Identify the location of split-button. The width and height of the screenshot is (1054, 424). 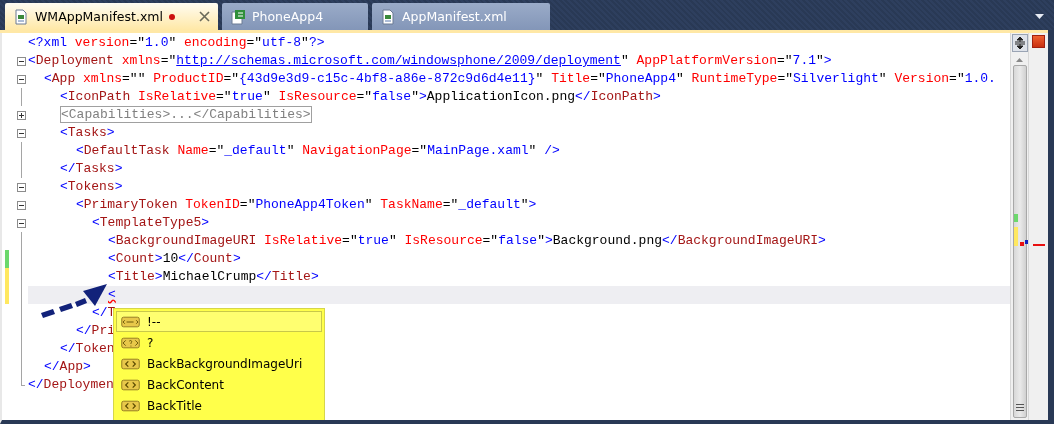
(1019, 43).